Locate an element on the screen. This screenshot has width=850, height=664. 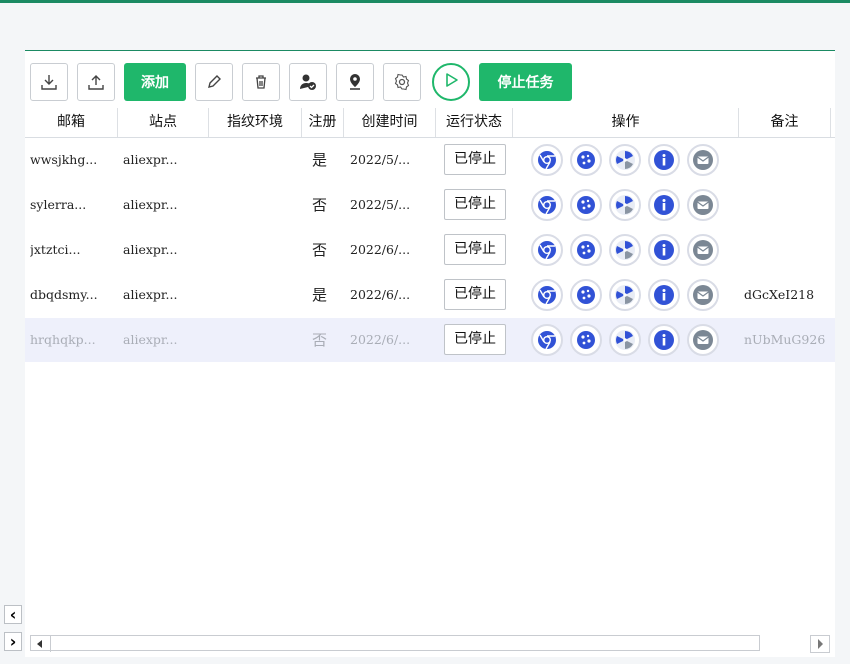
download-button is located at coordinates (49, 82).